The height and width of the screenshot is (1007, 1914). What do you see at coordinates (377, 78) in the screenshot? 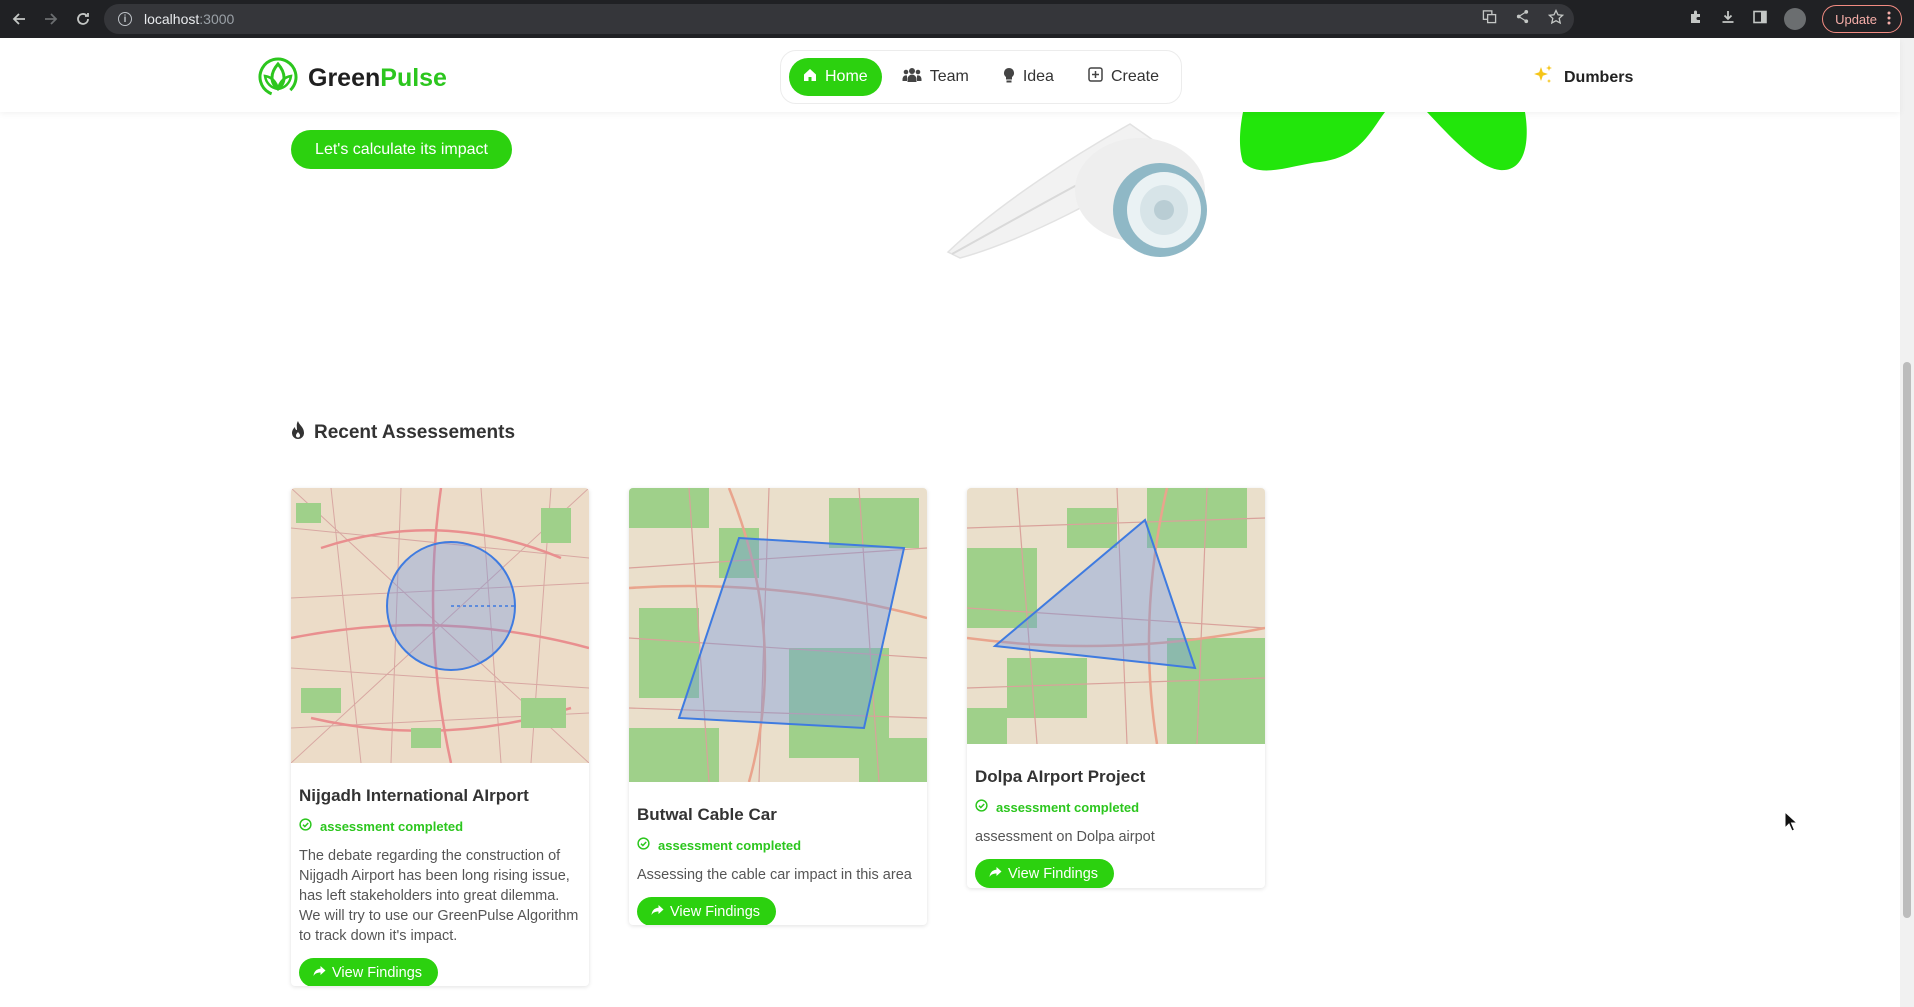
I see `logo-text: GreenPulse` at bounding box center [377, 78].